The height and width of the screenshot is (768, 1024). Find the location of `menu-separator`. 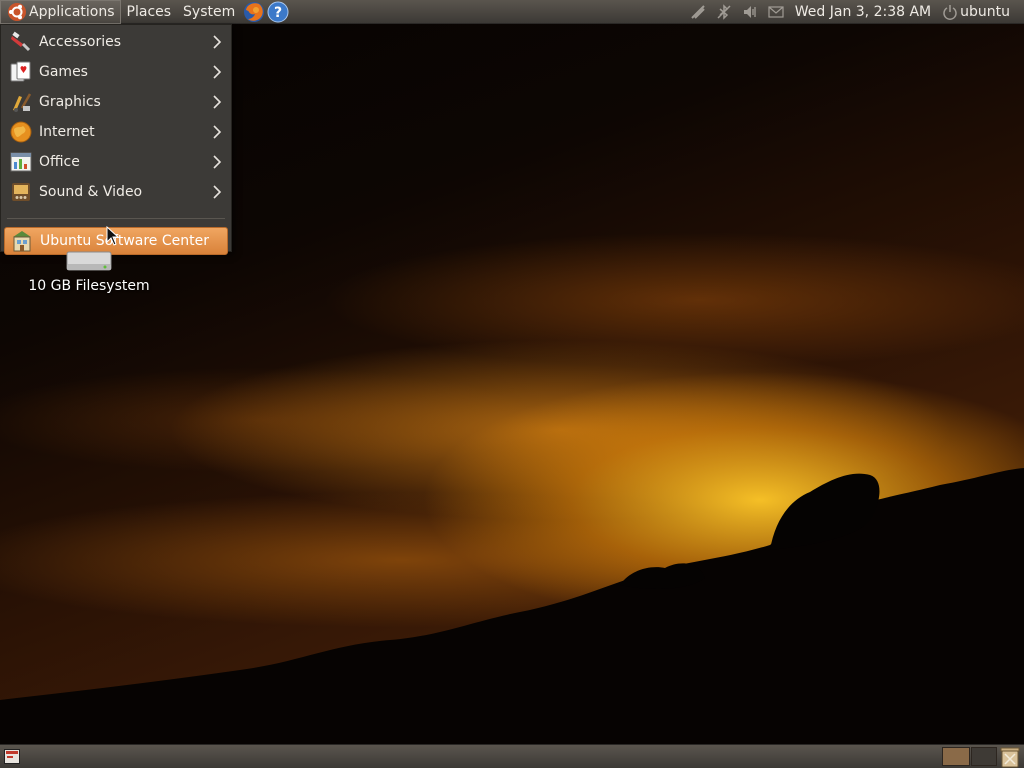

menu-separator is located at coordinates (116, 218).